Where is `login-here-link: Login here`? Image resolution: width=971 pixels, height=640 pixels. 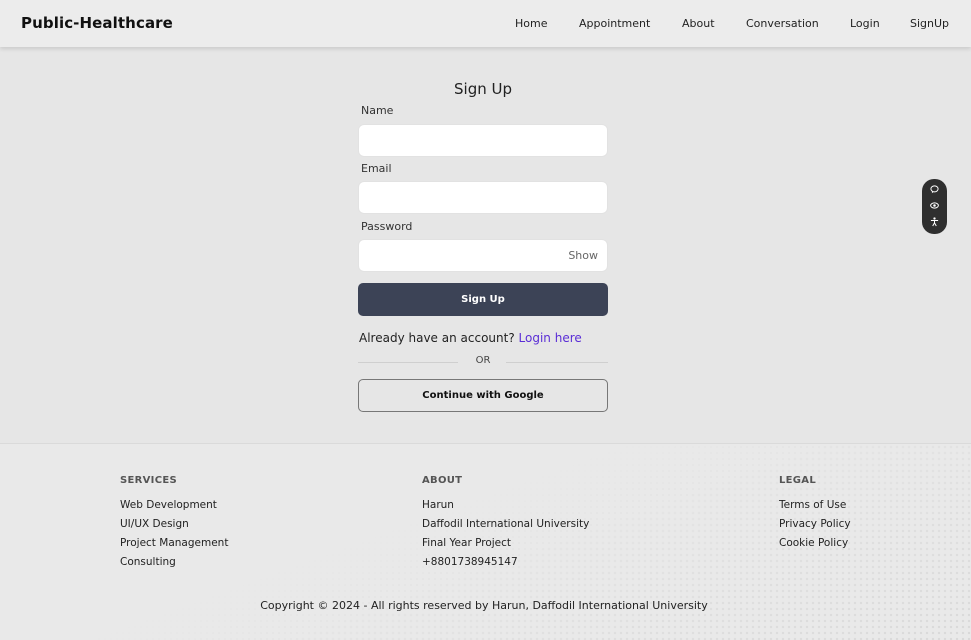 login-here-link: Login here is located at coordinates (550, 338).